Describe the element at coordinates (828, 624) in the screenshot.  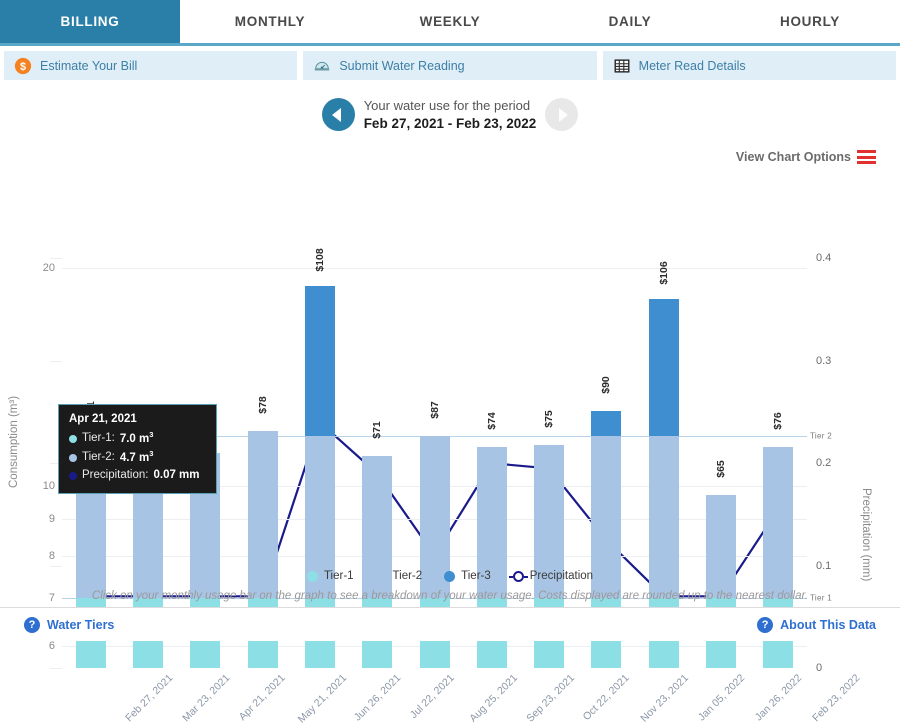
I see `about-this-data-label: About This Data` at that location.